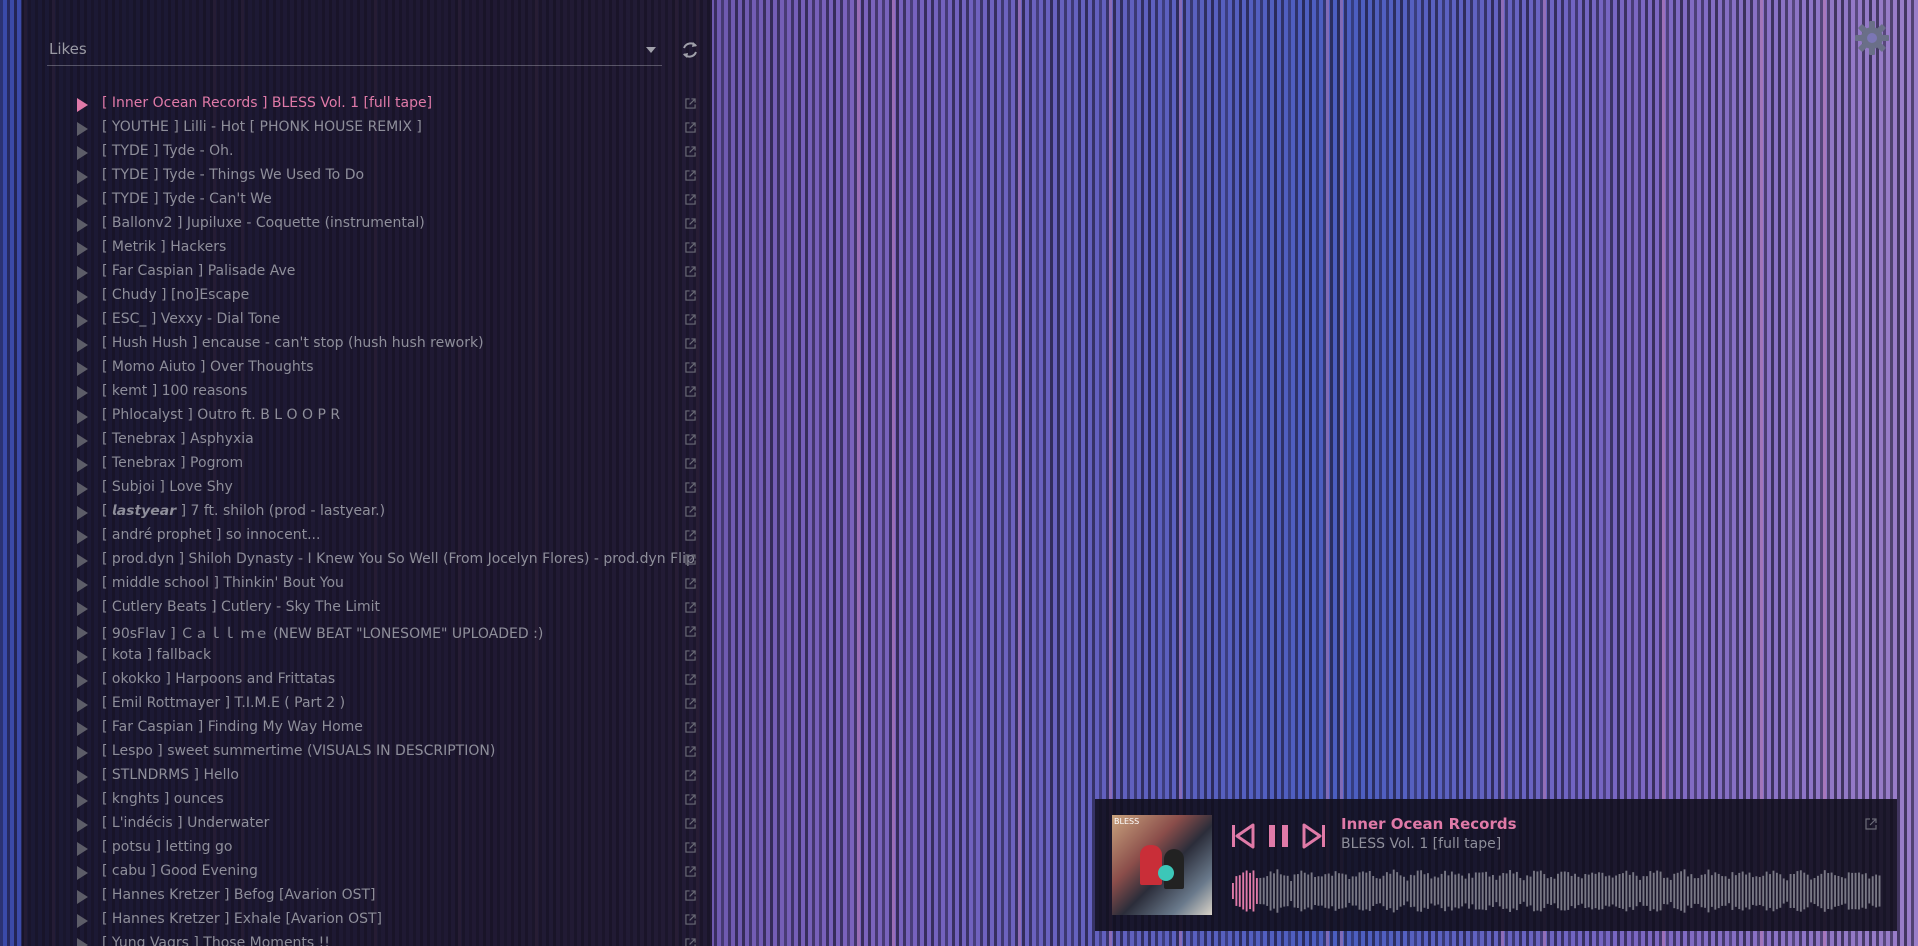  I want to click on track-title: [ cabu ] Good Evening, so click(180, 871).